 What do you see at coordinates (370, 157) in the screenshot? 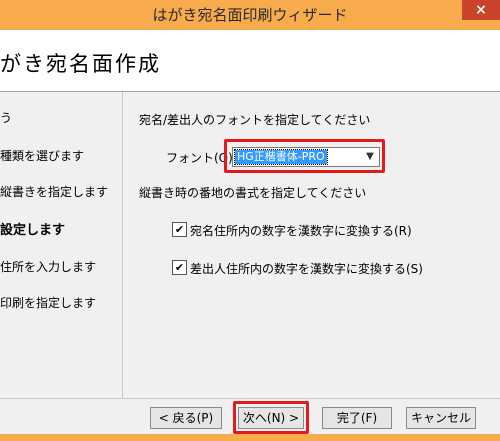
I see `chevron-down-icon: ▼` at bounding box center [370, 157].